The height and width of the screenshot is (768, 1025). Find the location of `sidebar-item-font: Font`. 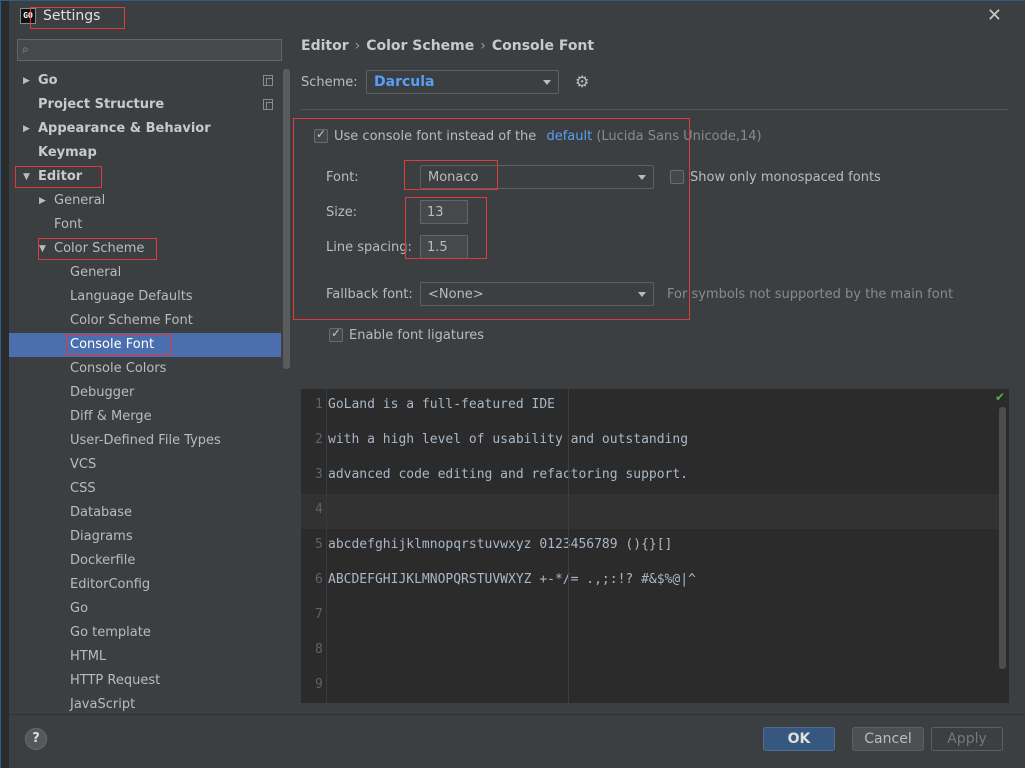

sidebar-item-font: Font is located at coordinates (145, 225).